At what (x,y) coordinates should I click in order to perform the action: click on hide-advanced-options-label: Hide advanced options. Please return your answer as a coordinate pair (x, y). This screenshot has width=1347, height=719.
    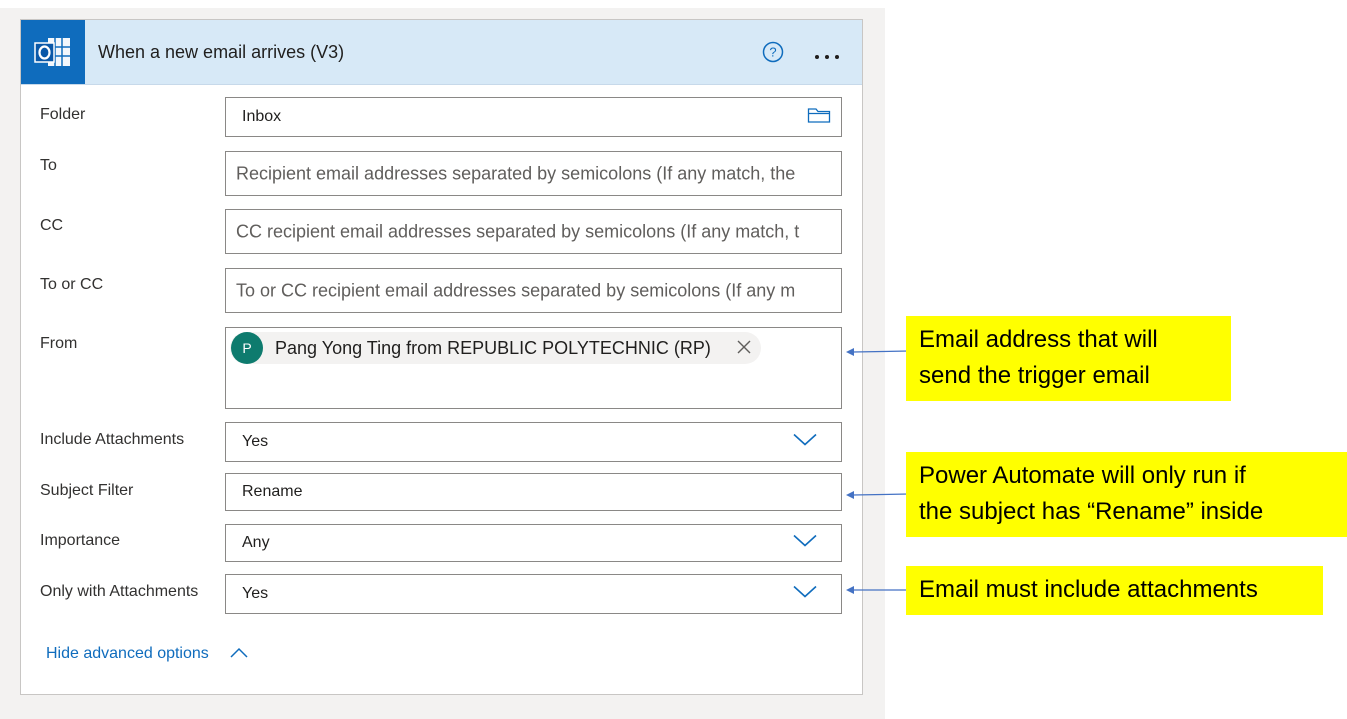
    Looking at the image, I should click on (127, 653).